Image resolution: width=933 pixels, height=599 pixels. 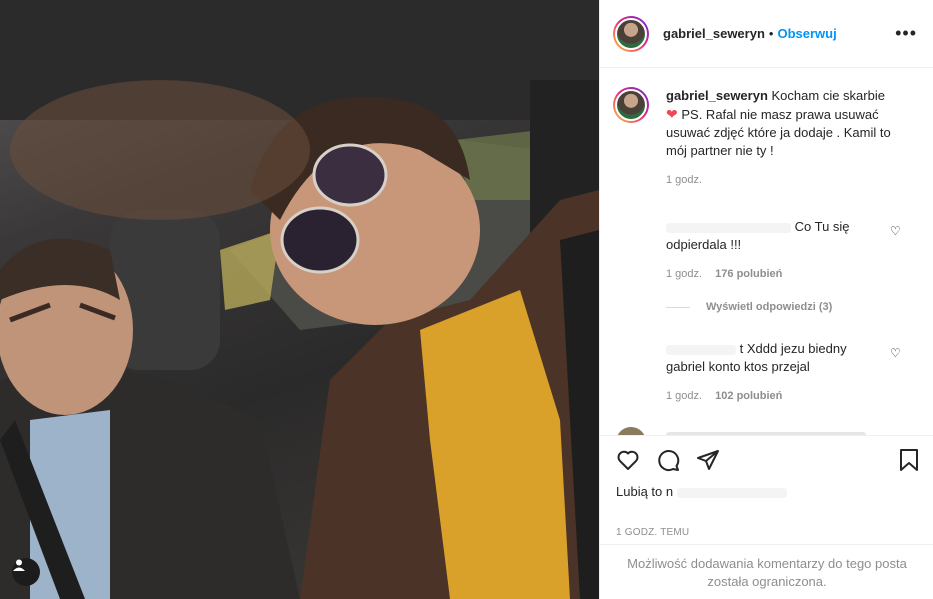 I want to click on view-replies-button: Wyświetl odpowiedzi (3), so click(x=749, y=307).